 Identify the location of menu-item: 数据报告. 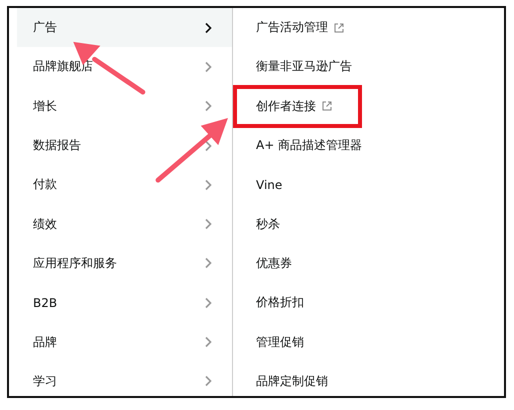
(124, 146).